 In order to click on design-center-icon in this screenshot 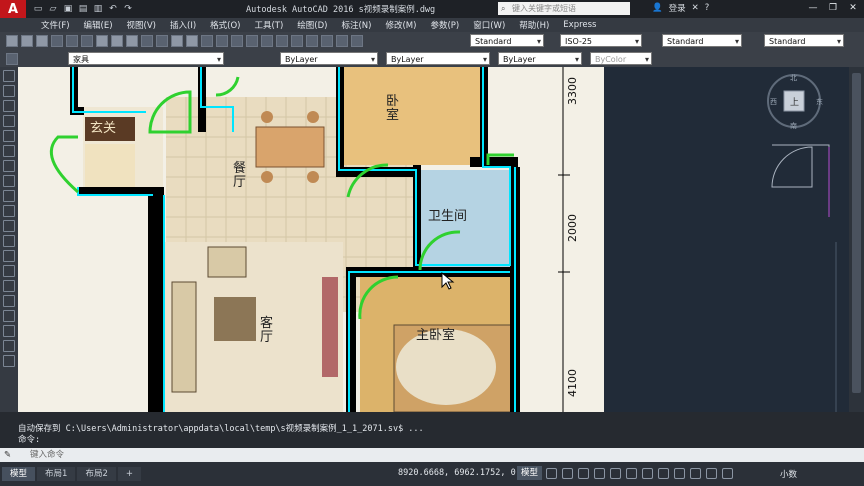, I will do `click(282, 41)`.